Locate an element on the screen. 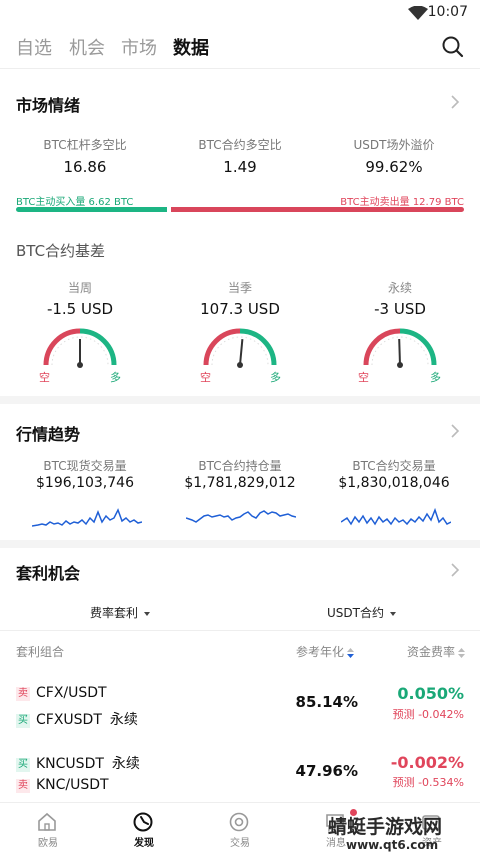 The height and width of the screenshot is (853, 480). trend-label: BTC现货交易量 is located at coordinates (85, 466).